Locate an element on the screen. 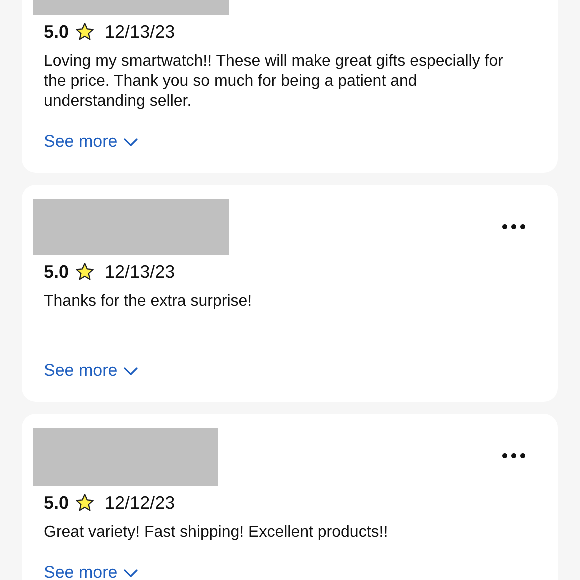 This screenshot has height=580, width=580. review-text: Loving my smartwatch!! These will make great gifts especially for the price. Thank you so much for being a patient and understanding seller. is located at coordinates (273, 82).